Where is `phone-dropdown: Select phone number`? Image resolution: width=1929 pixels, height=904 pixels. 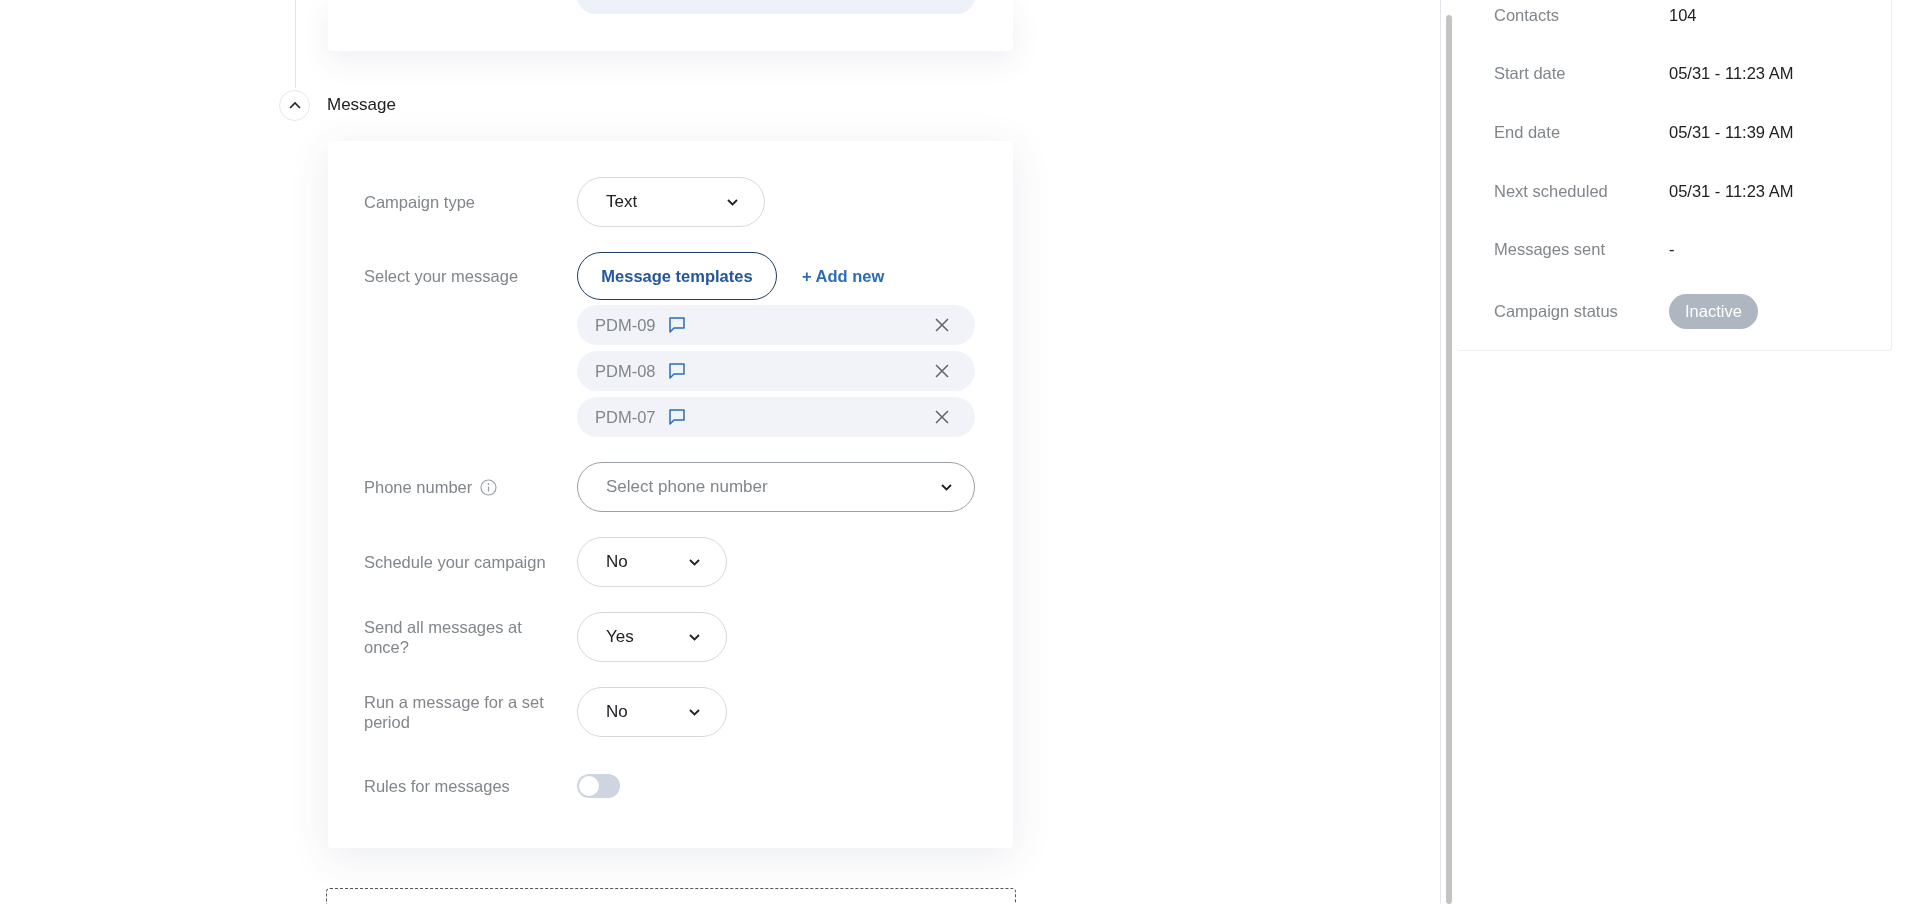 phone-dropdown: Select phone number is located at coordinates (776, 487).